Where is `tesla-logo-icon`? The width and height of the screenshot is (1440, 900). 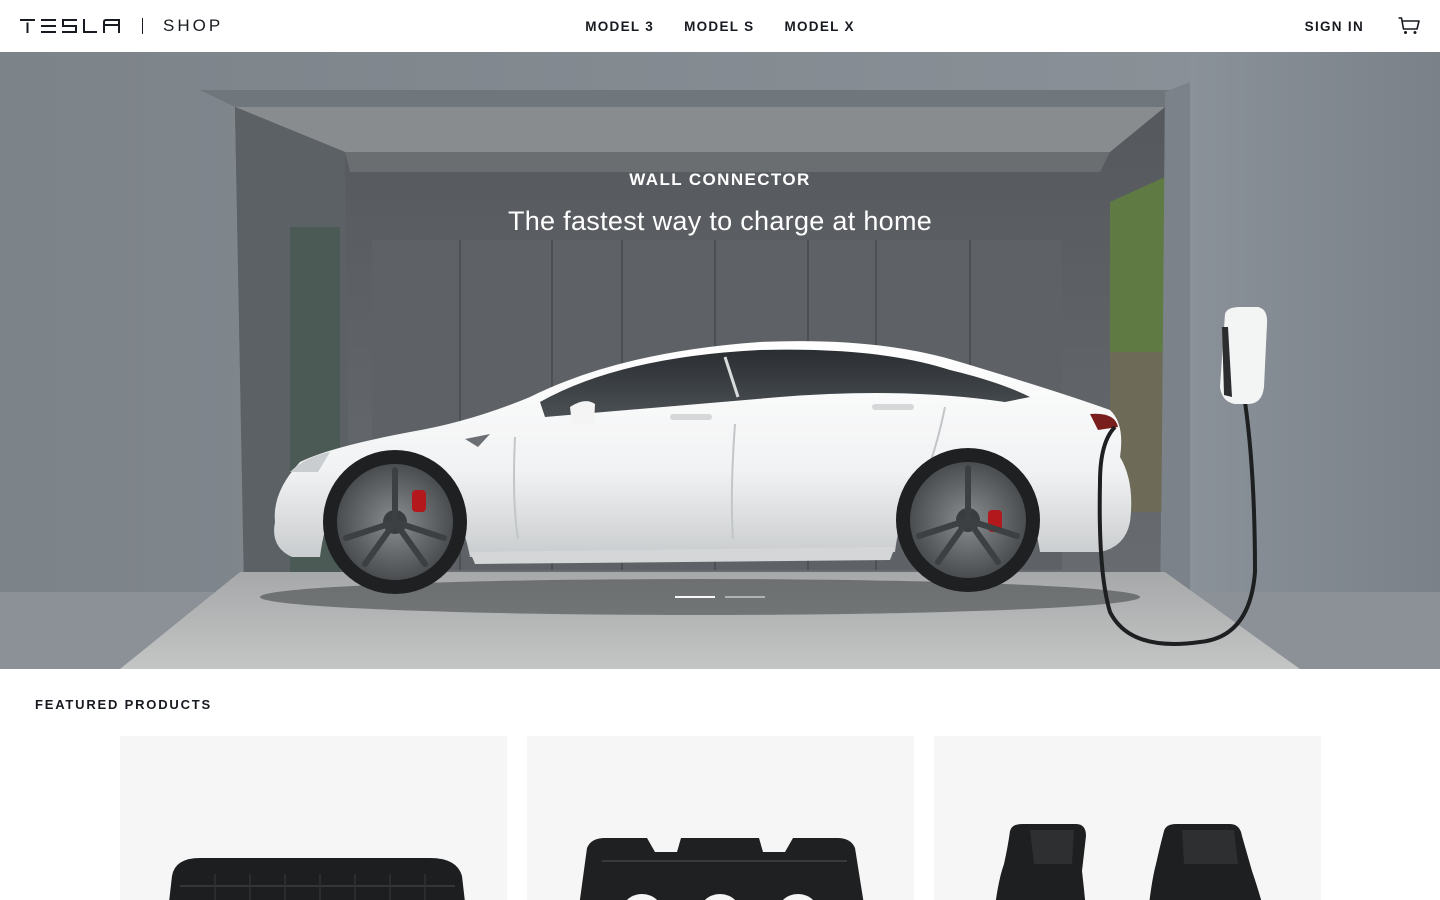
tesla-logo-icon is located at coordinates (70, 26).